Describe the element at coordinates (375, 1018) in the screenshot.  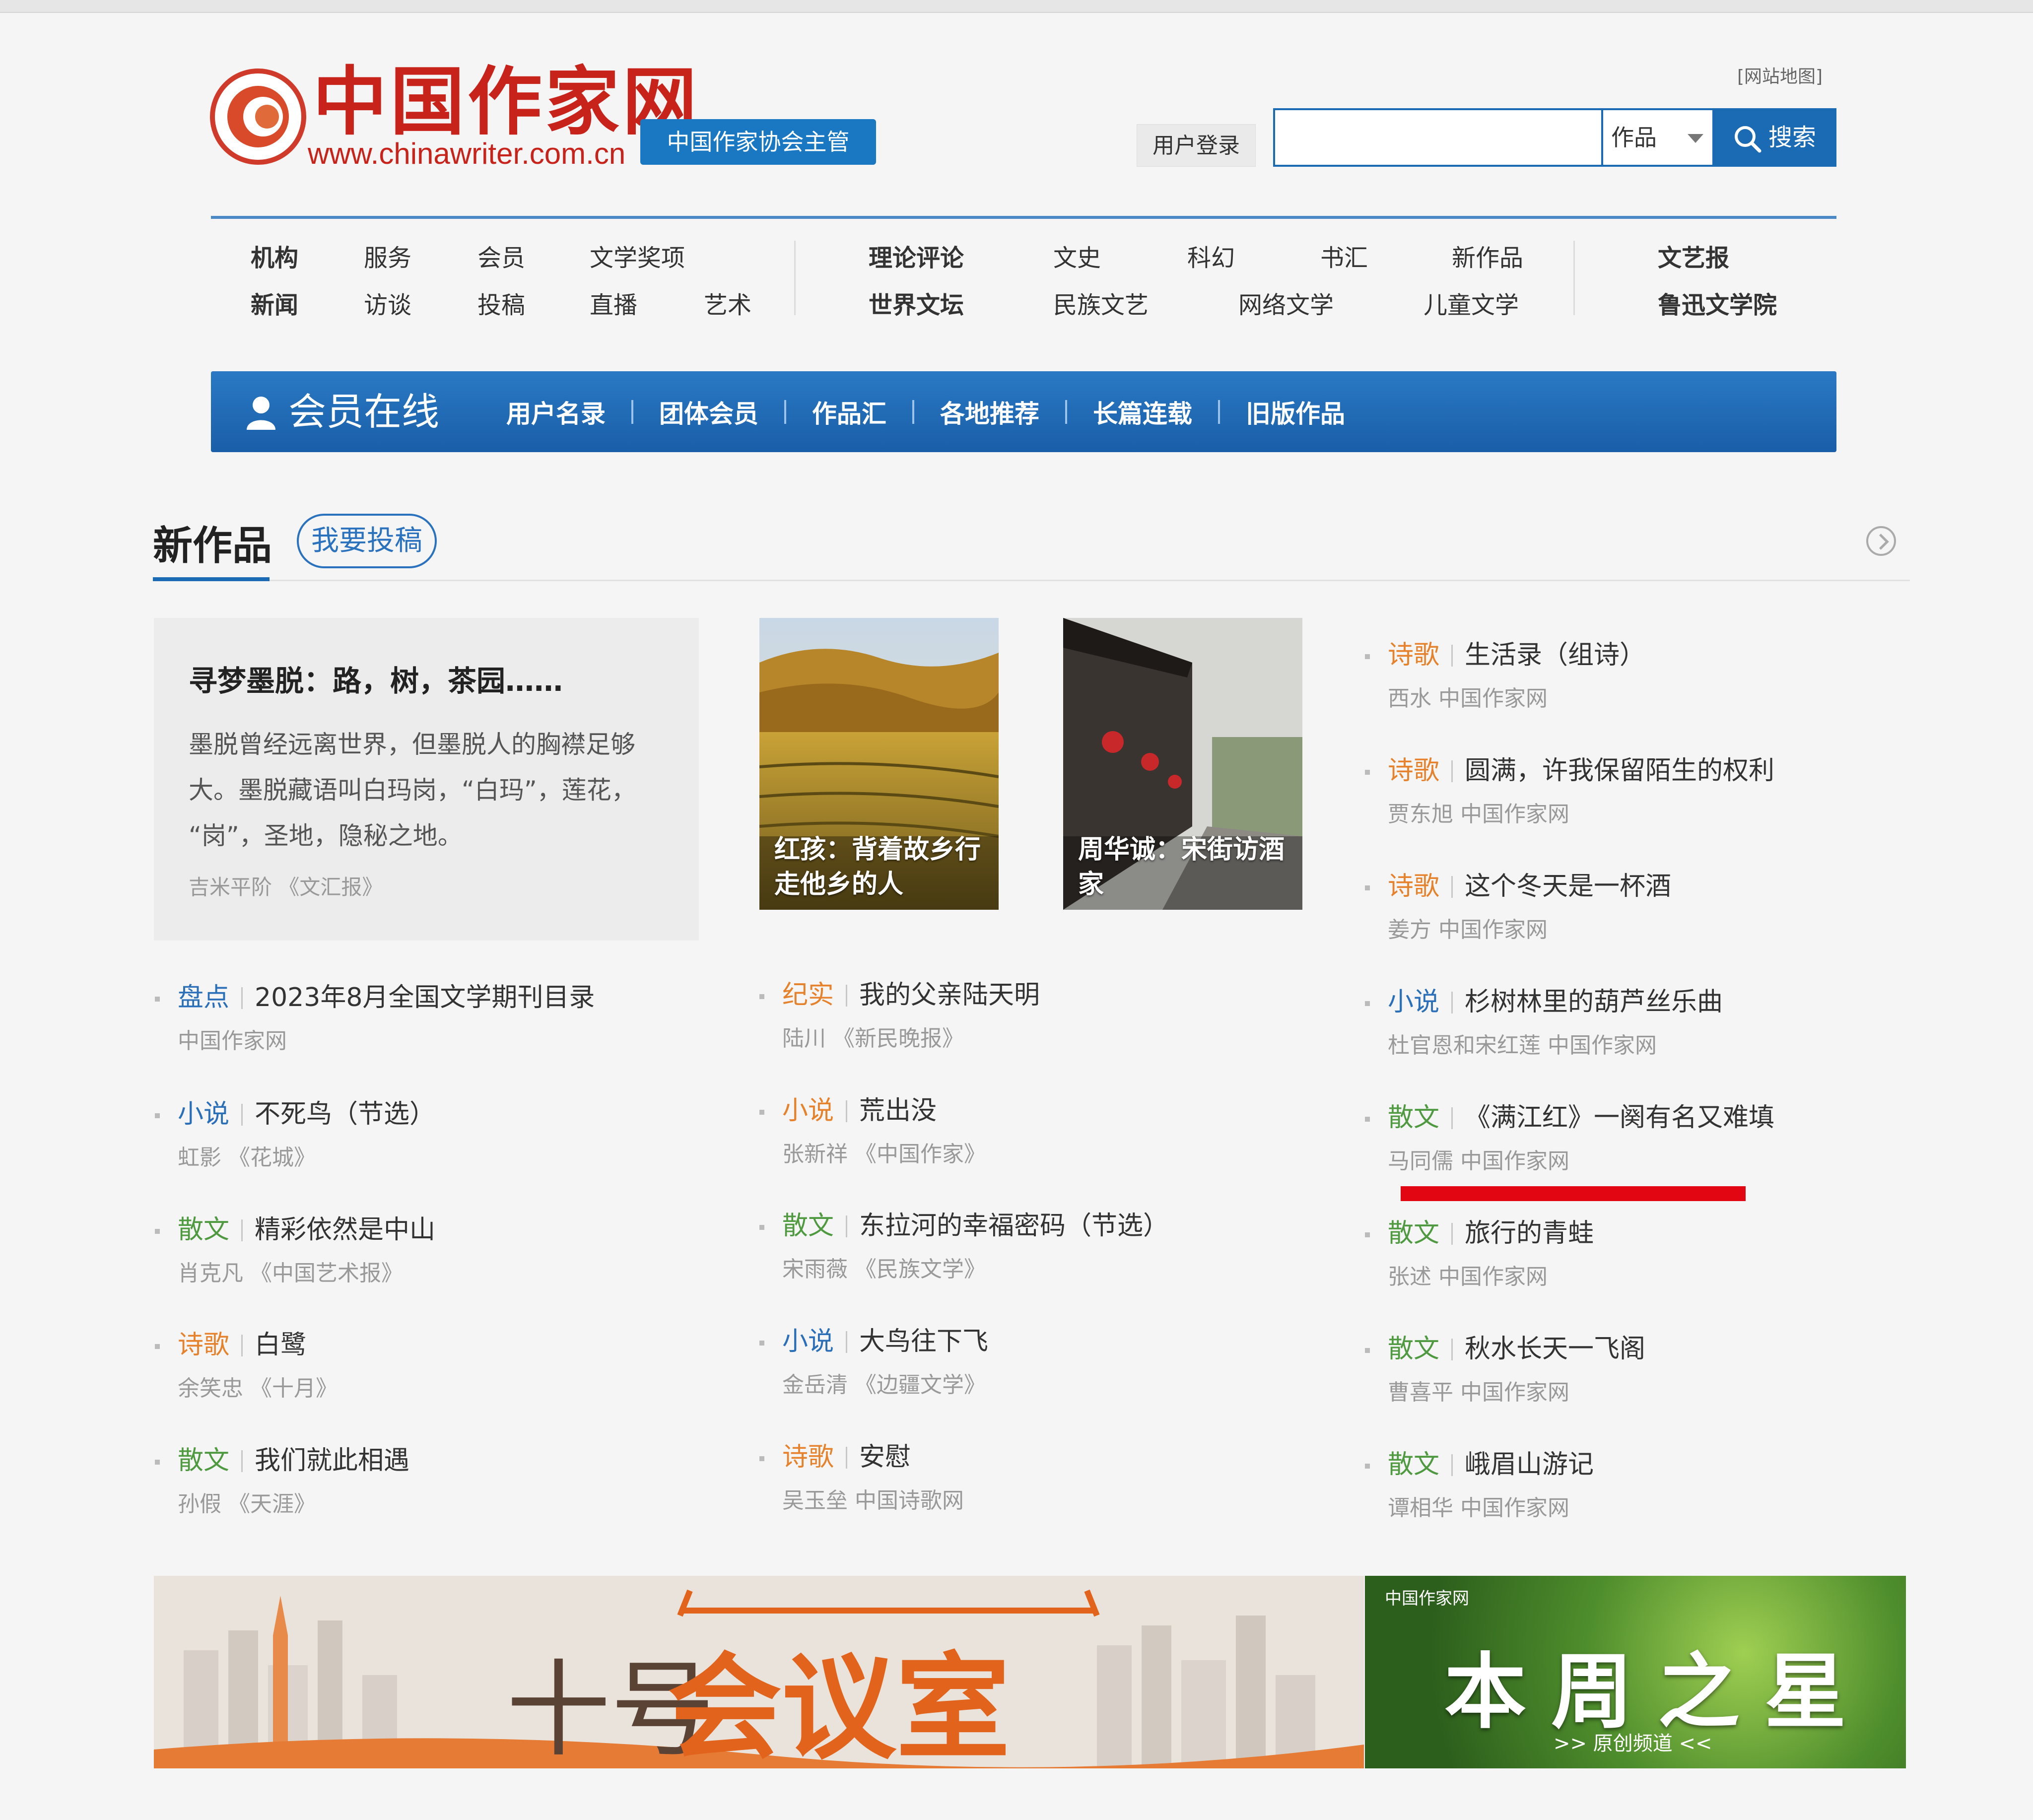
I see `list-item: 盘点 2023年8月全国文学期刊目录 中国作家网` at that location.